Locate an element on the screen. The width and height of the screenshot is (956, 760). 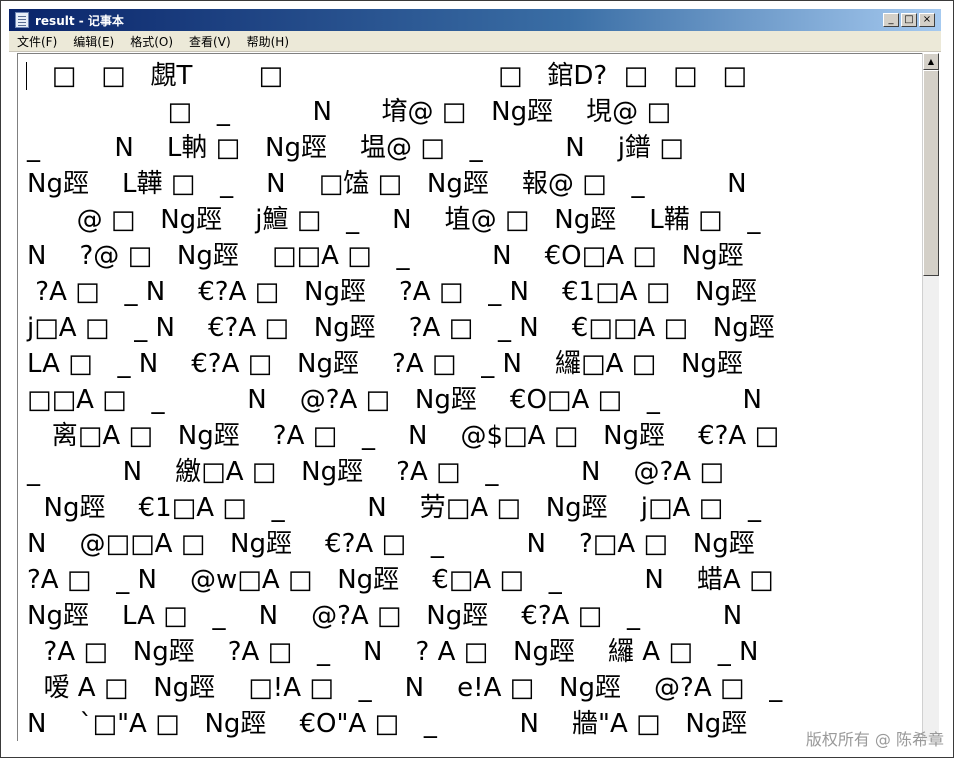
text-line: Ng踁 L韡 □ _ N □馌 □ Ng踁 報@ □ _ N is located at coordinates (387, 184).